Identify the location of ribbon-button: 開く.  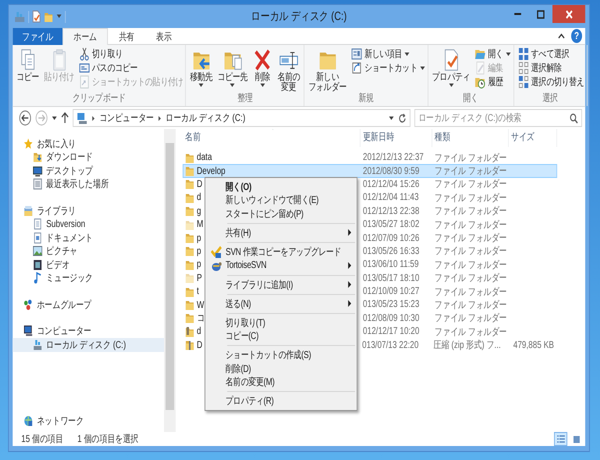
(492, 54).